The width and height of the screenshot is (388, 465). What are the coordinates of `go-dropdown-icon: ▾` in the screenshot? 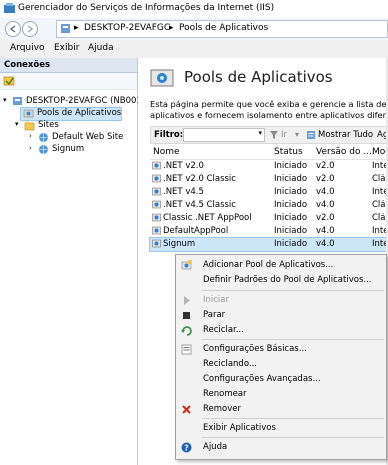 It's located at (297, 134).